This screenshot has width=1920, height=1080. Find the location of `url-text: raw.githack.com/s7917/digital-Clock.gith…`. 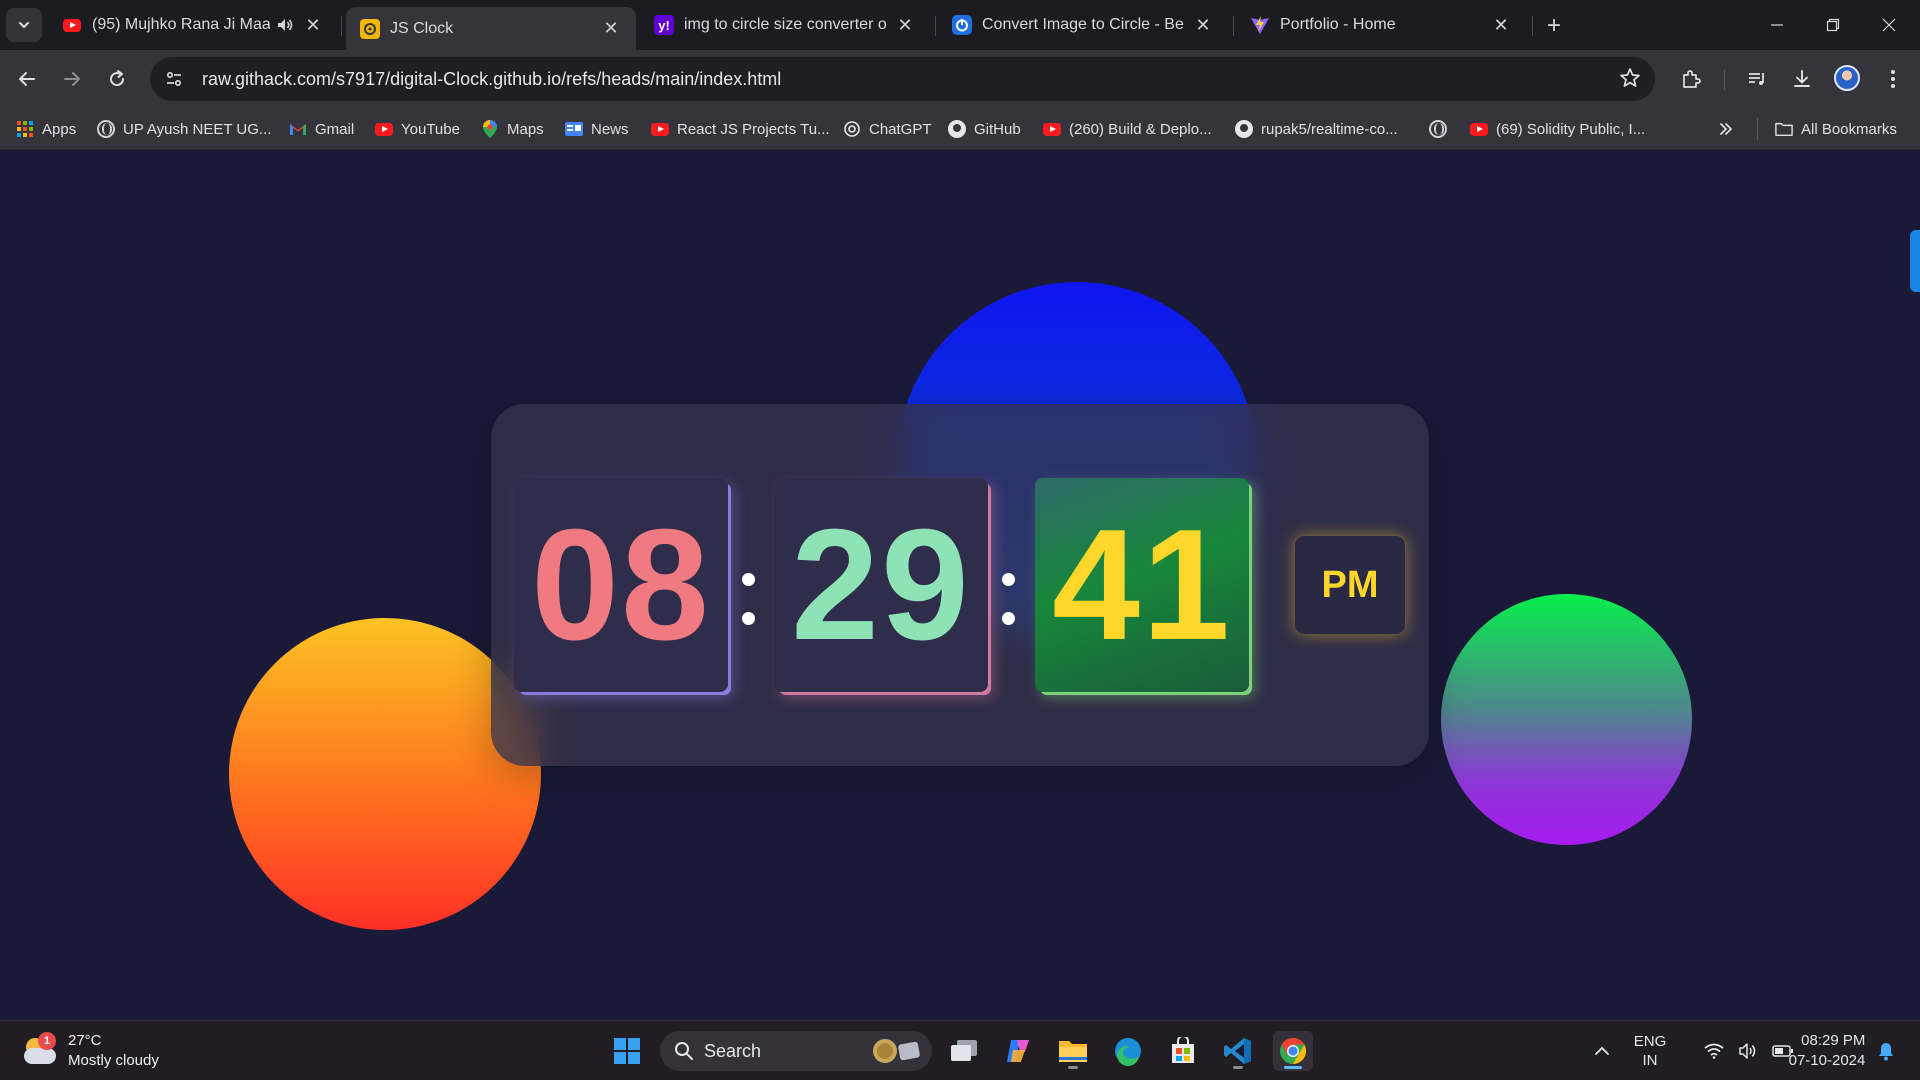

url-text: raw.githack.com/s7917/digital-Clock.gith… is located at coordinates (491, 79).